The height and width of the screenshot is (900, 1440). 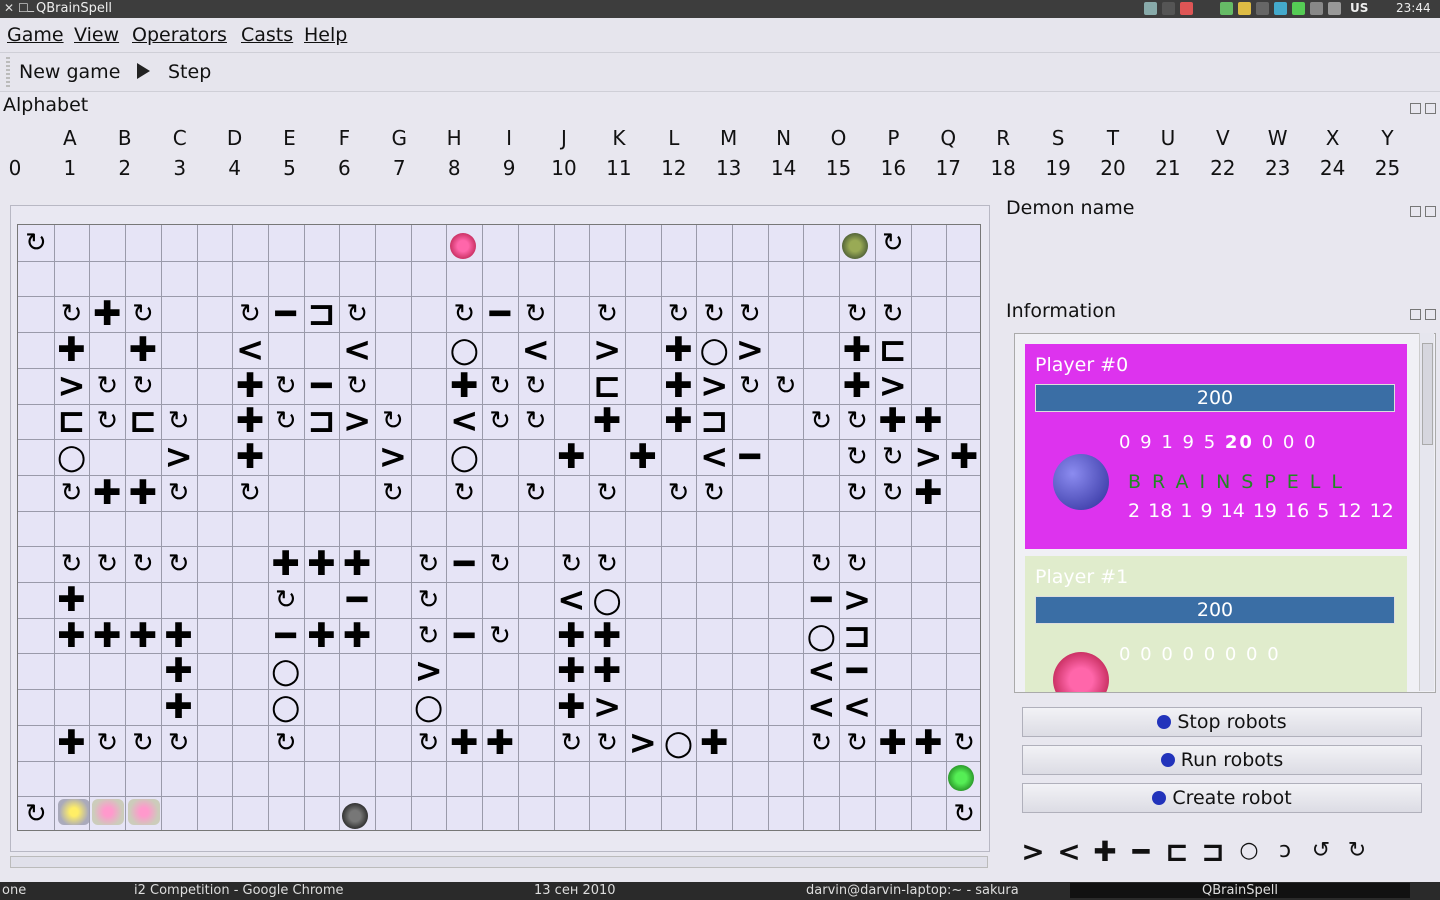 I want to click on tray-icon-skype, so click(x=1298, y=8).